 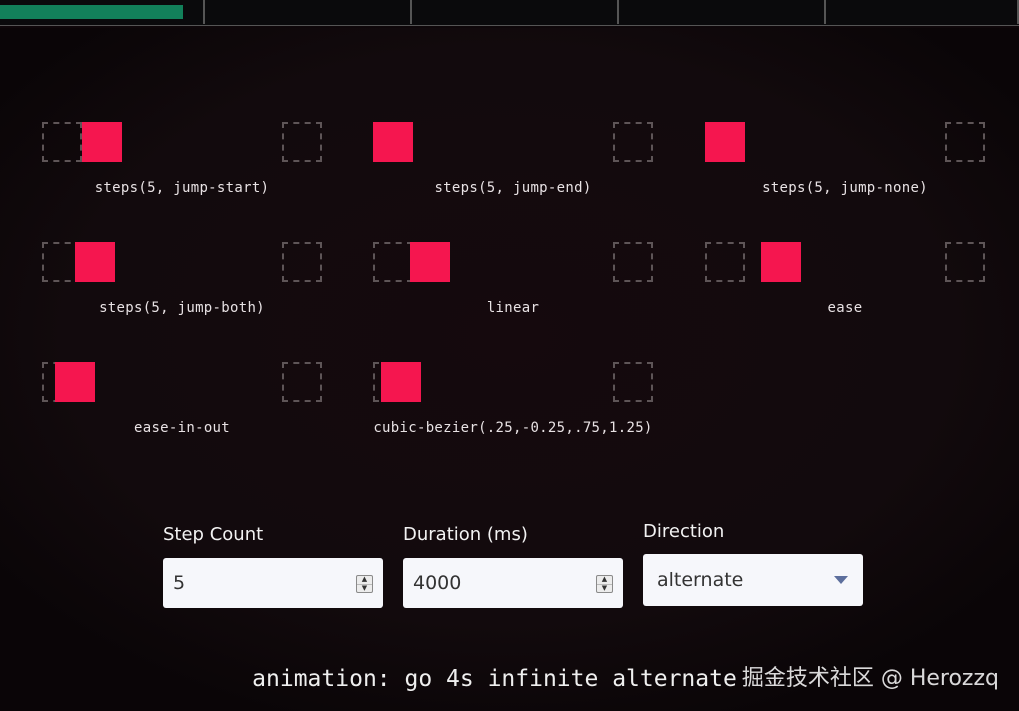 What do you see at coordinates (513, 583) in the screenshot?
I see `duration-input: 4000 ▲ ▼` at bounding box center [513, 583].